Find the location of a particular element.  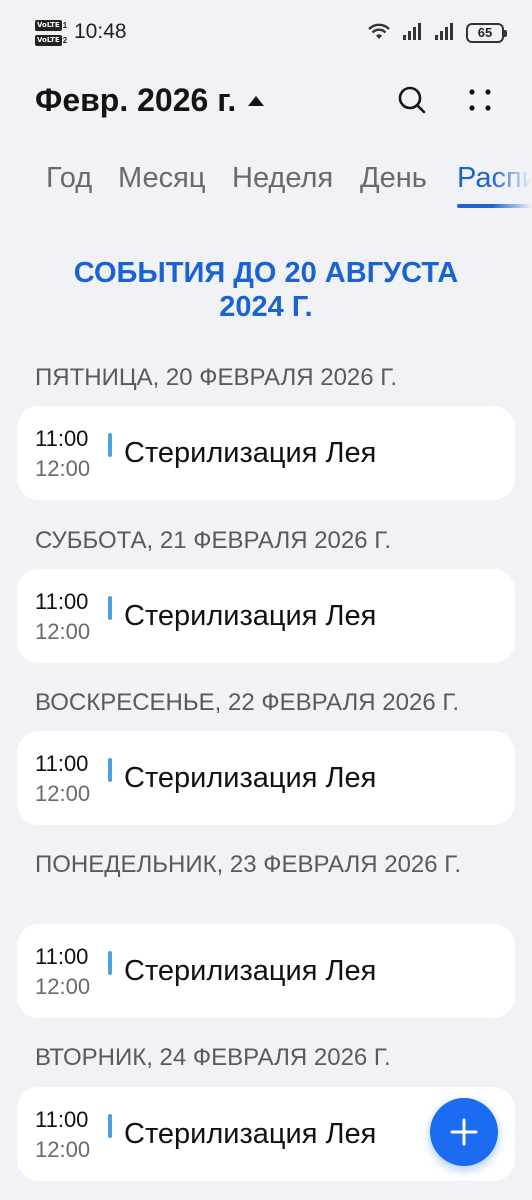

tab-year: Год is located at coordinates (69, 178).